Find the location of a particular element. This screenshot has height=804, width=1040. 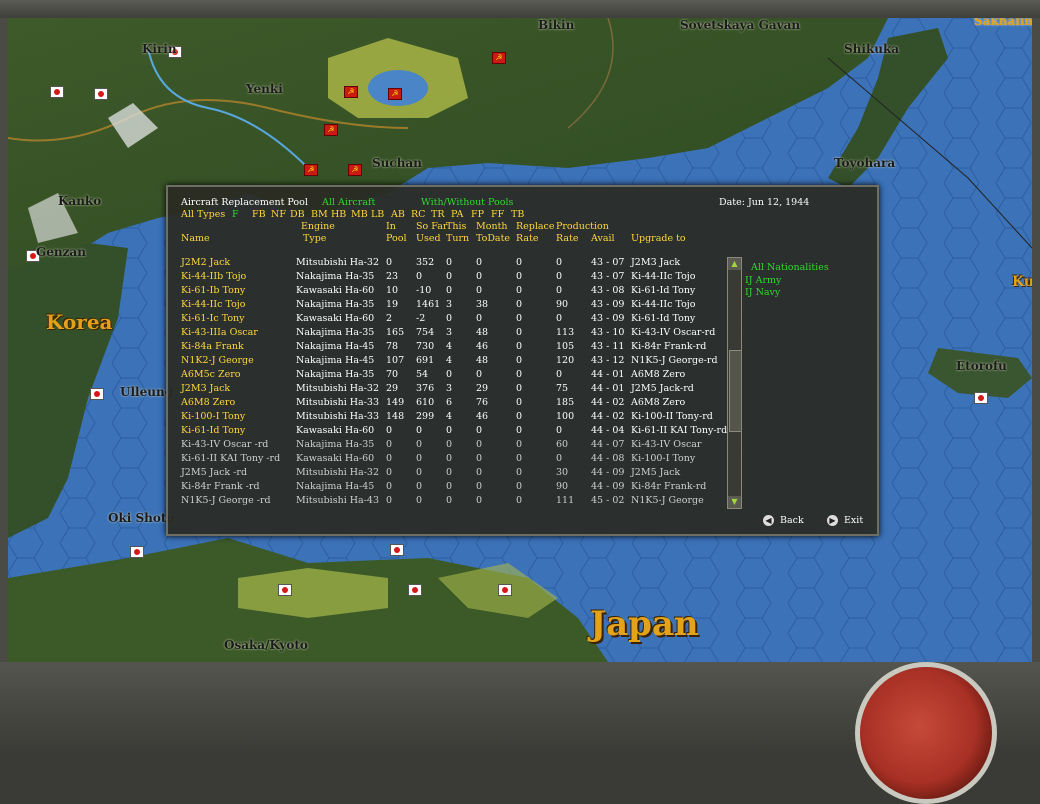

cell-replace: 0 is located at coordinates (519, 500).